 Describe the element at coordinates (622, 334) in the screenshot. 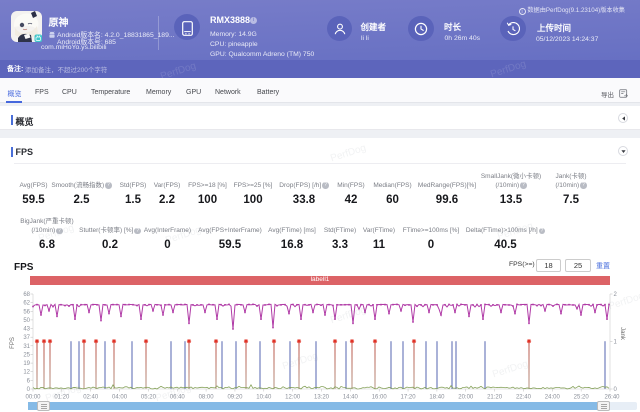

I see `svg-text: Jank` at that location.